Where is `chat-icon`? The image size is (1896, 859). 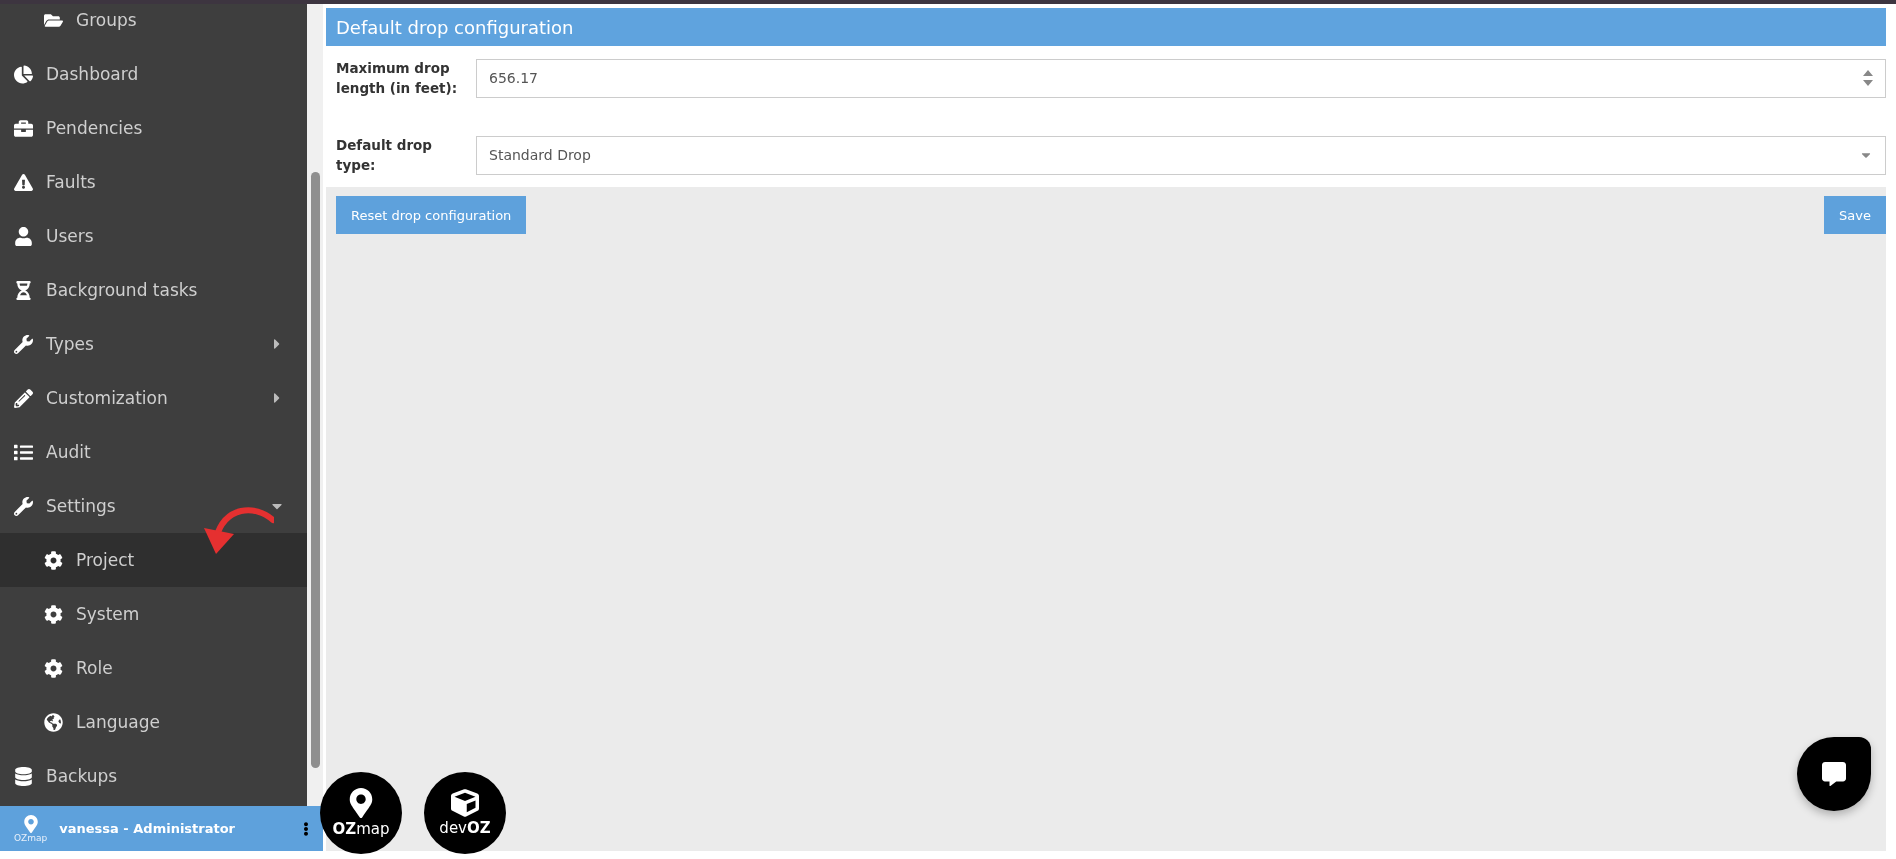 chat-icon is located at coordinates (1834, 774).